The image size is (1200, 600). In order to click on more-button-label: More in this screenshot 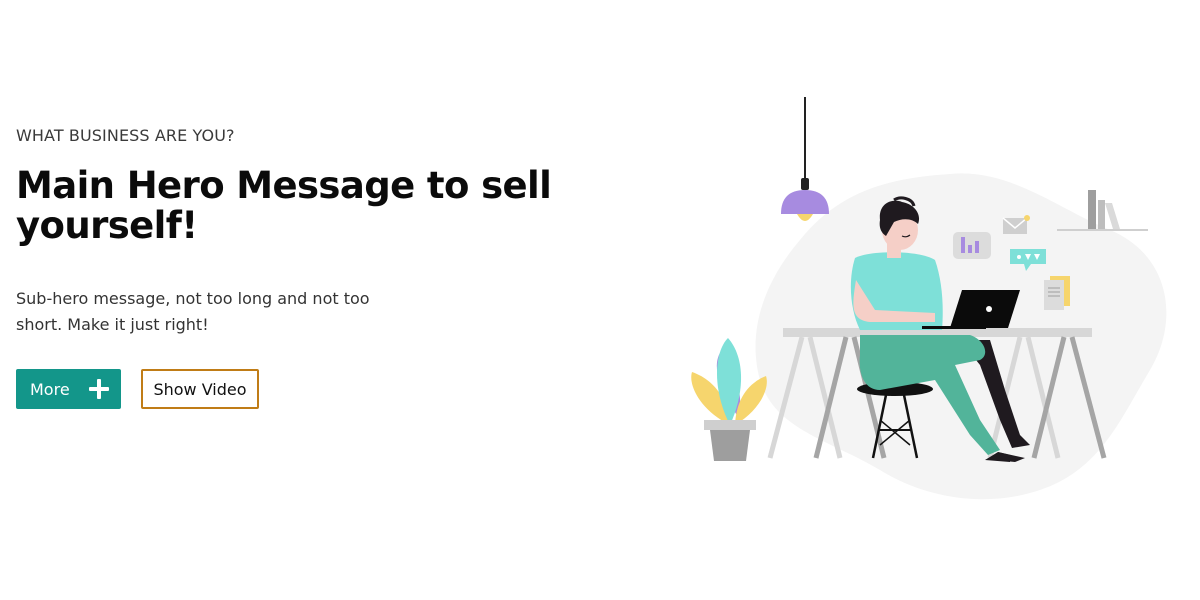, I will do `click(50, 389)`.